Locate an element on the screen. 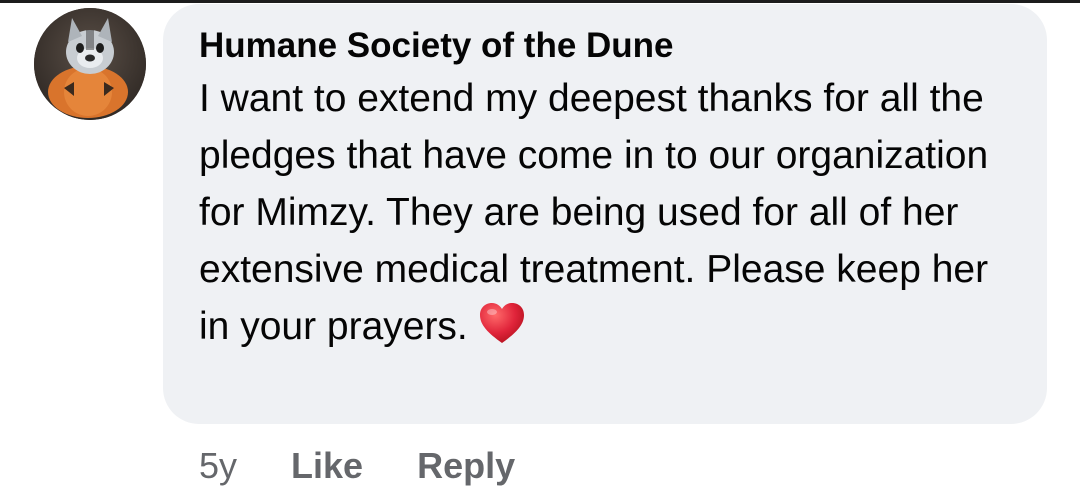 This screenshot has height=498, width=1080. comment-actions: 5y Like Reply is located at coordinates (384, 466).